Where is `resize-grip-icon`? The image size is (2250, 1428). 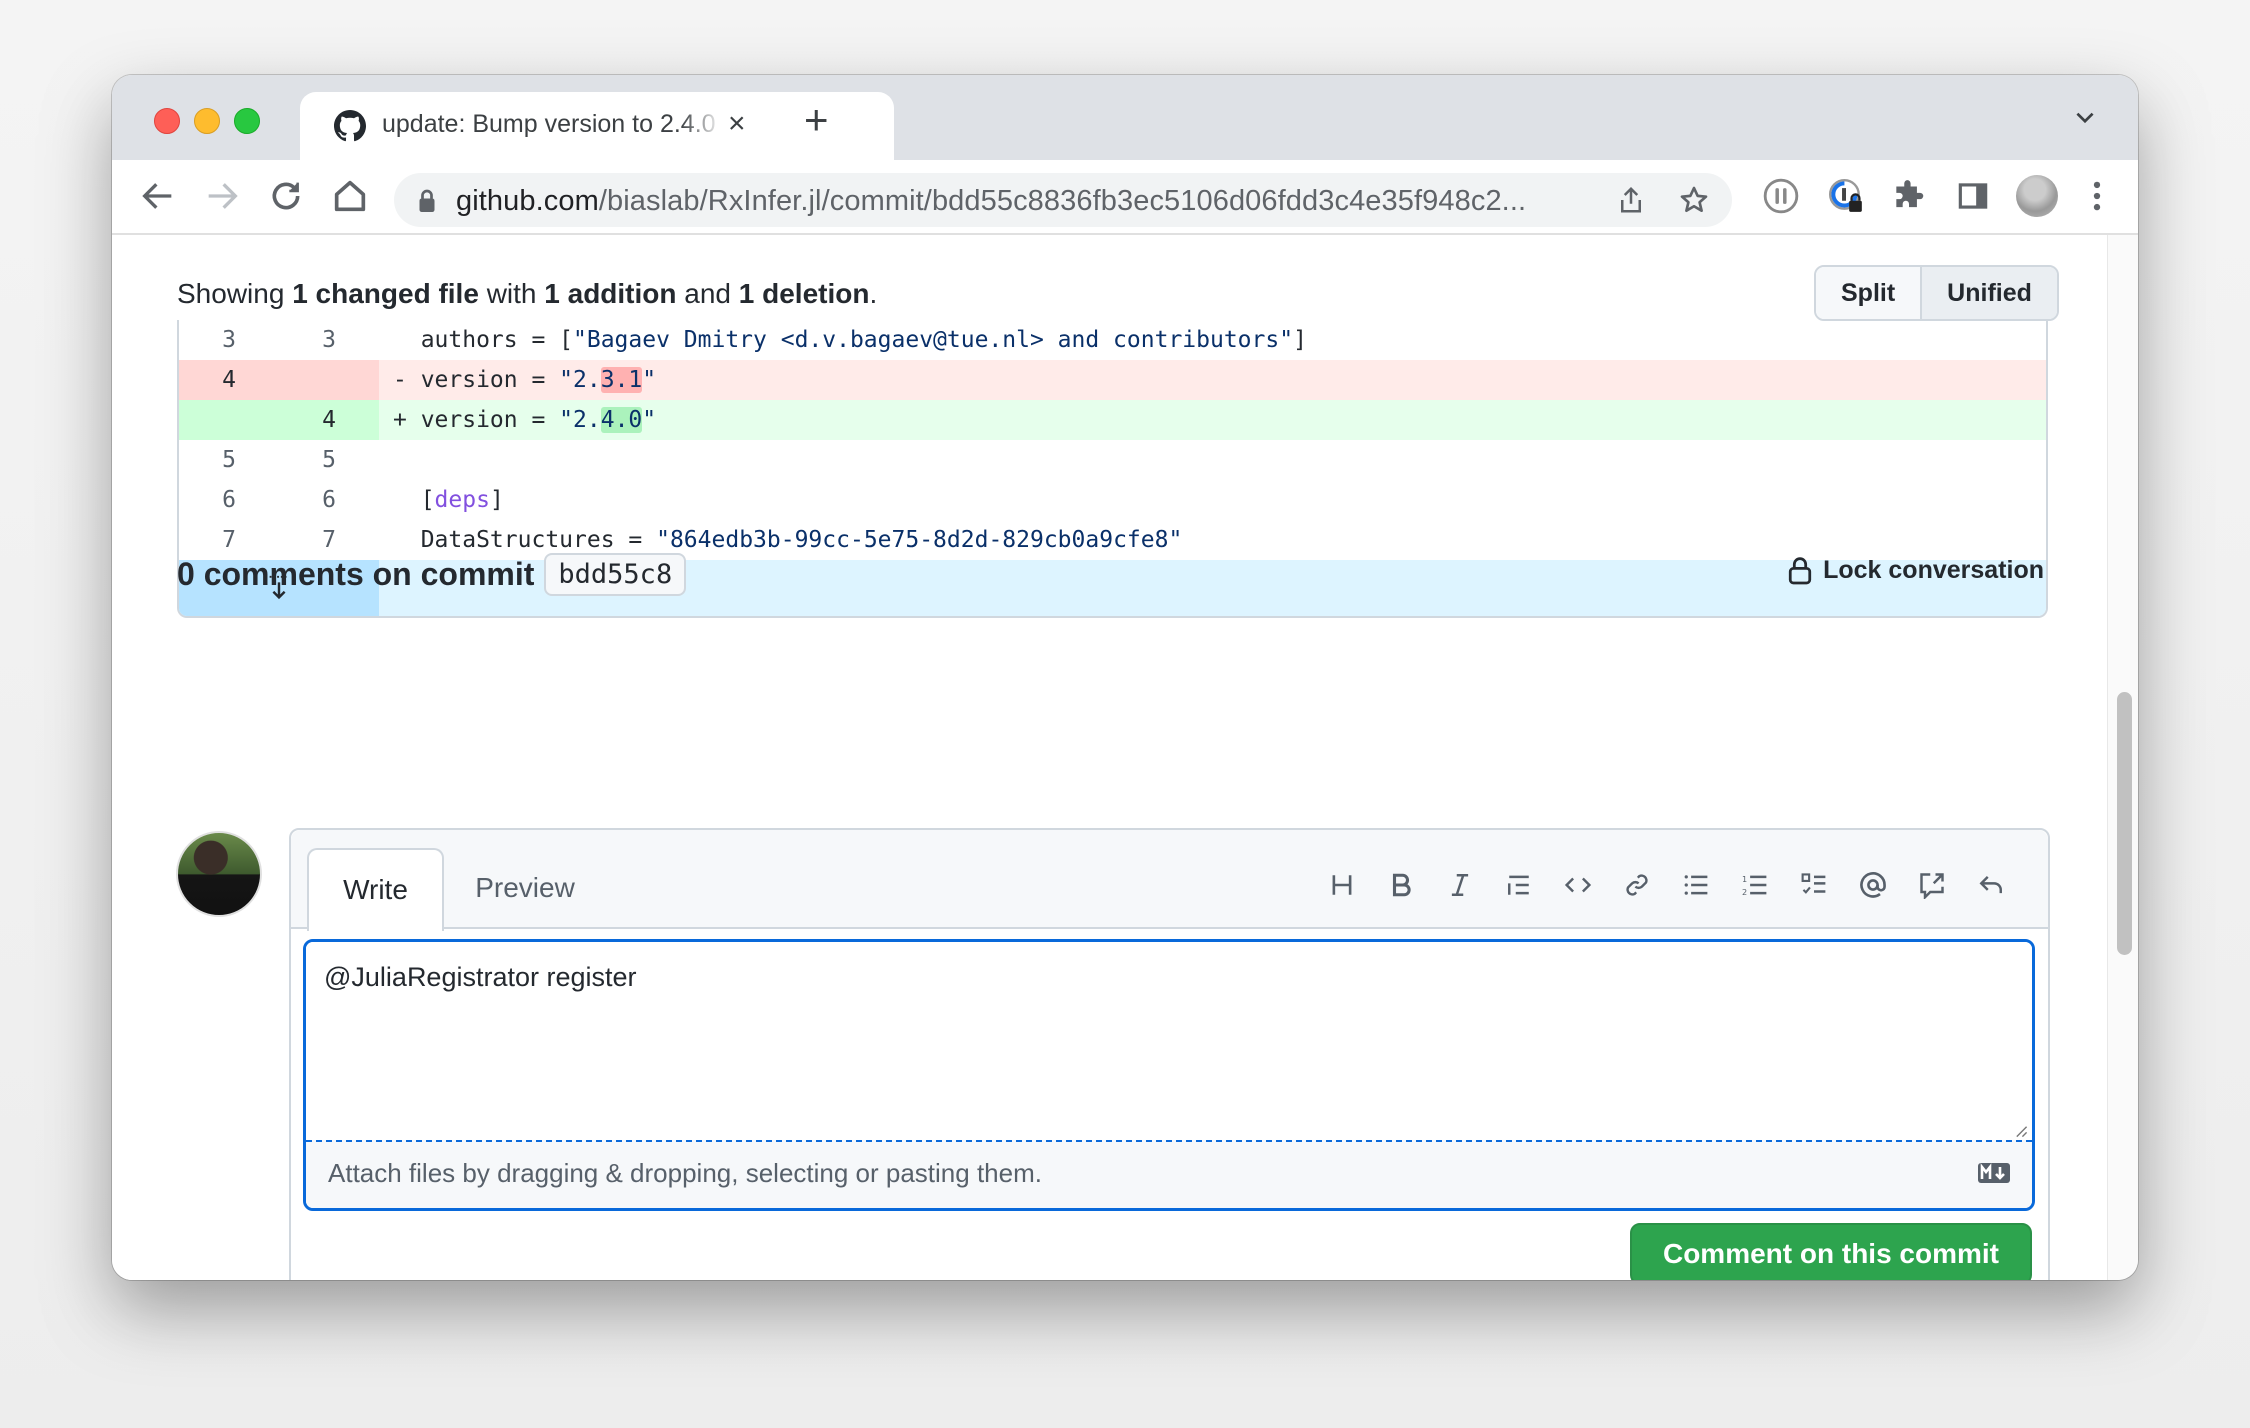 resize-grip-icon is located at coordinates (2021, 1131).